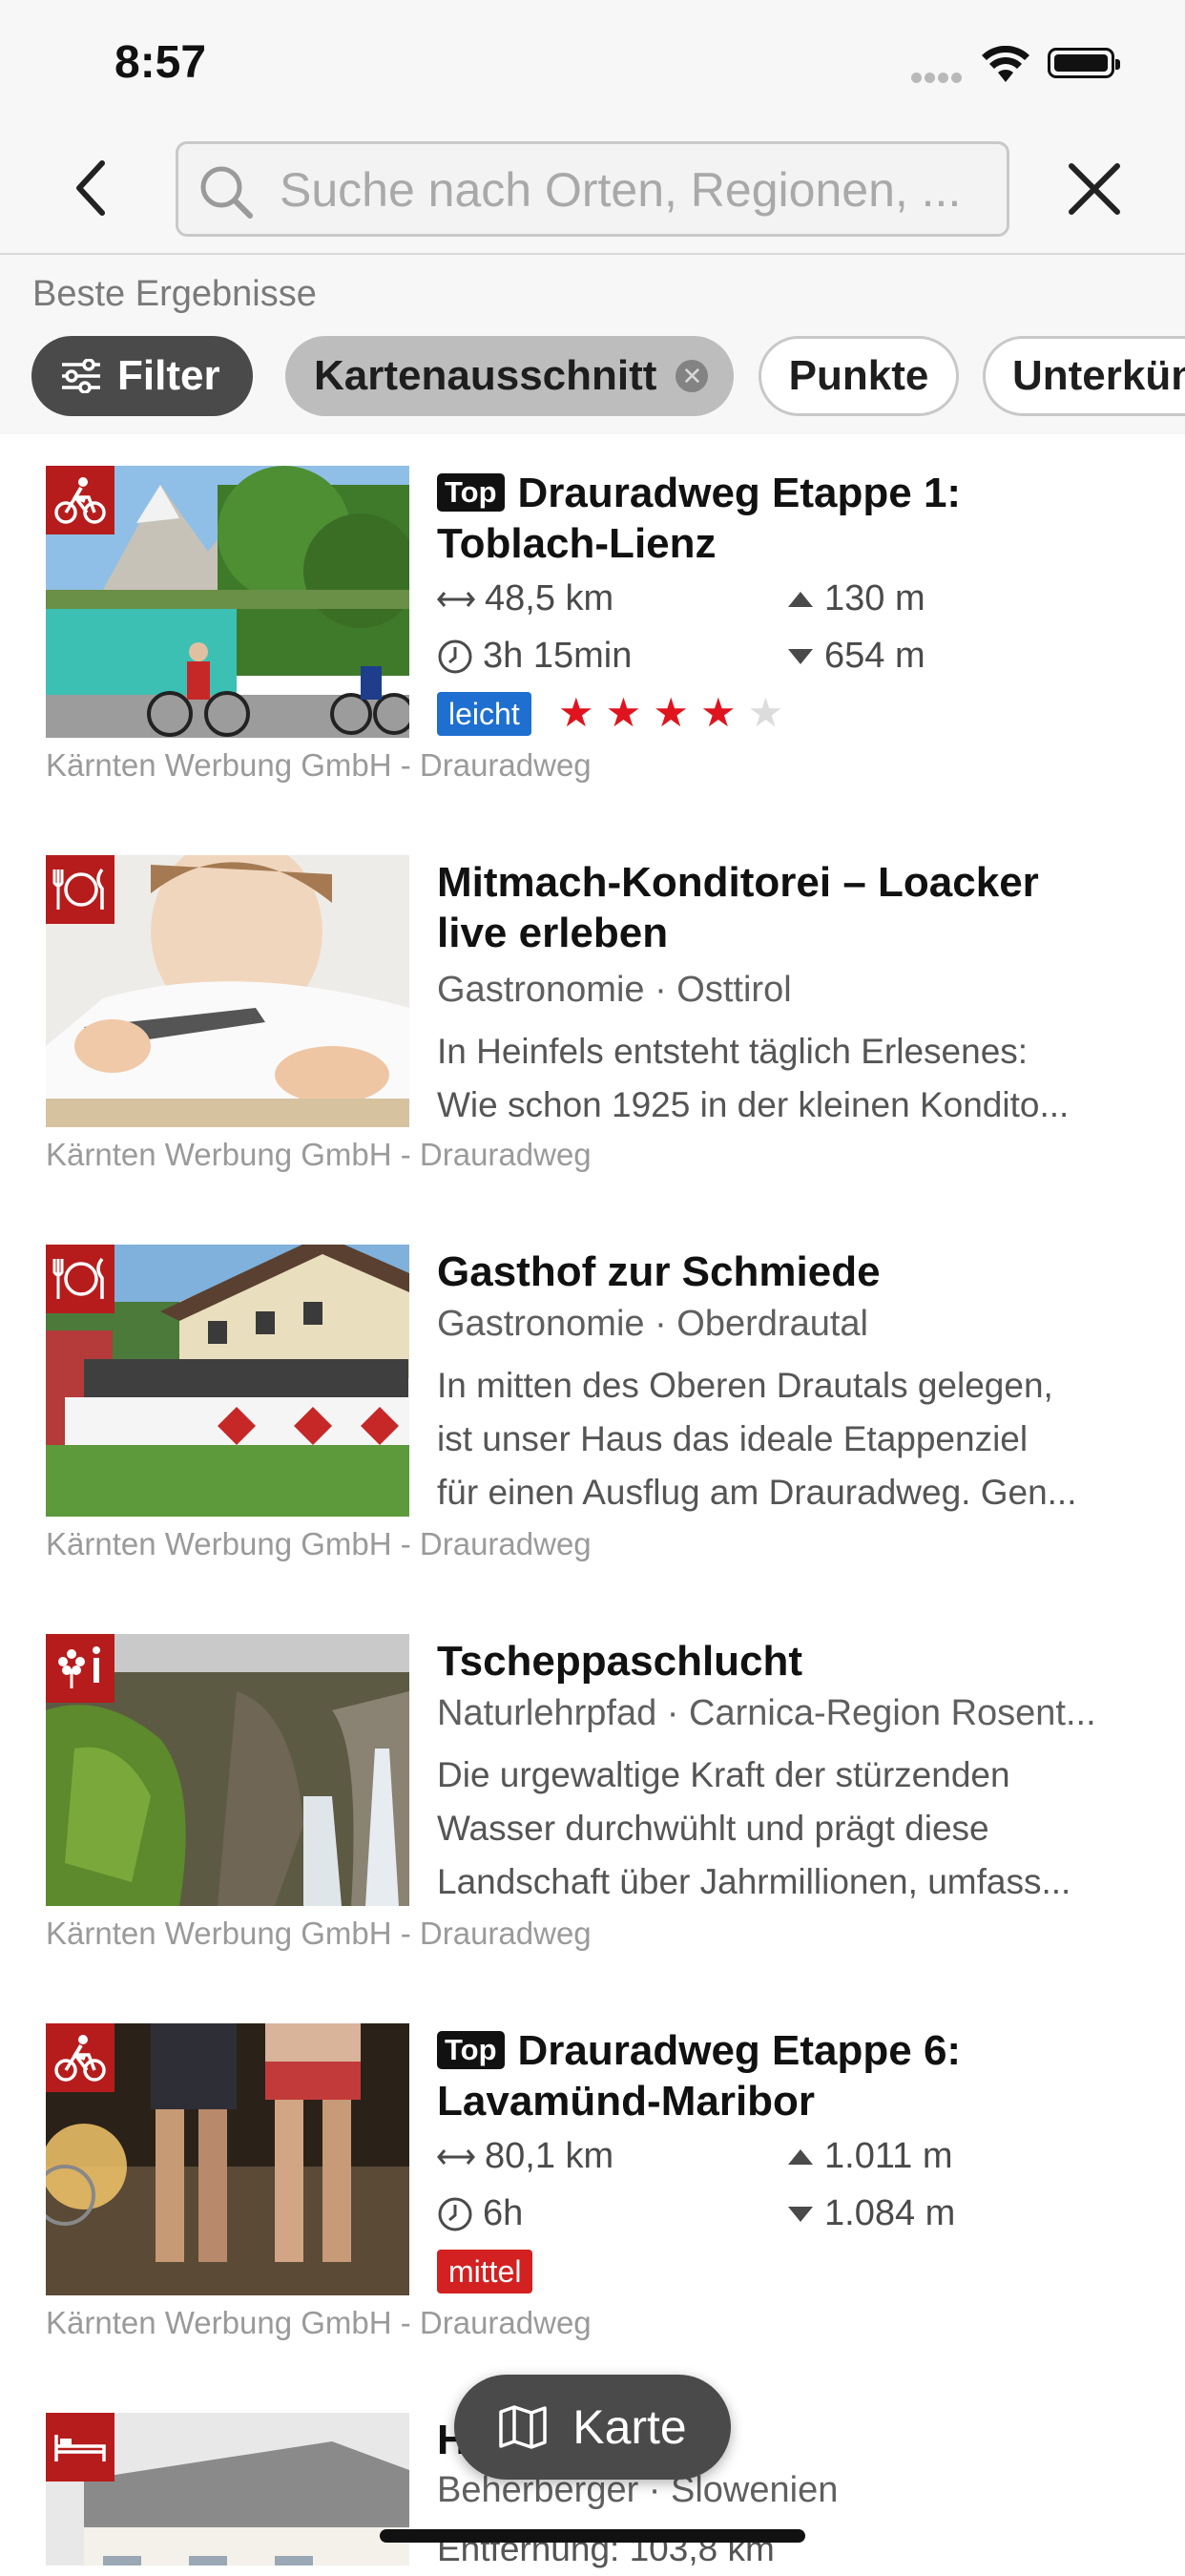 The height and width of the screenshot is (2576, 1185). I want to click on chip-accommodation: Unterkün, so click(1084, 376).